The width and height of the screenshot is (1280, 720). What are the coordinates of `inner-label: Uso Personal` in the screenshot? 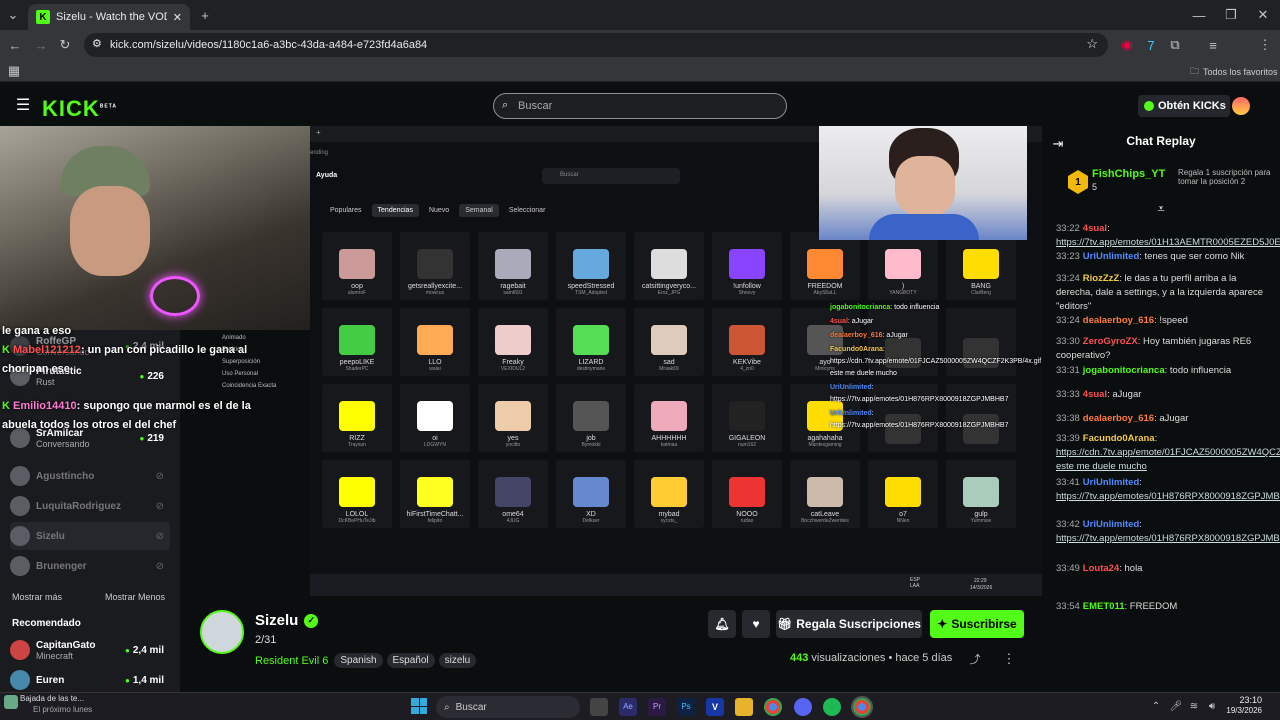 It's located at (240, 374).